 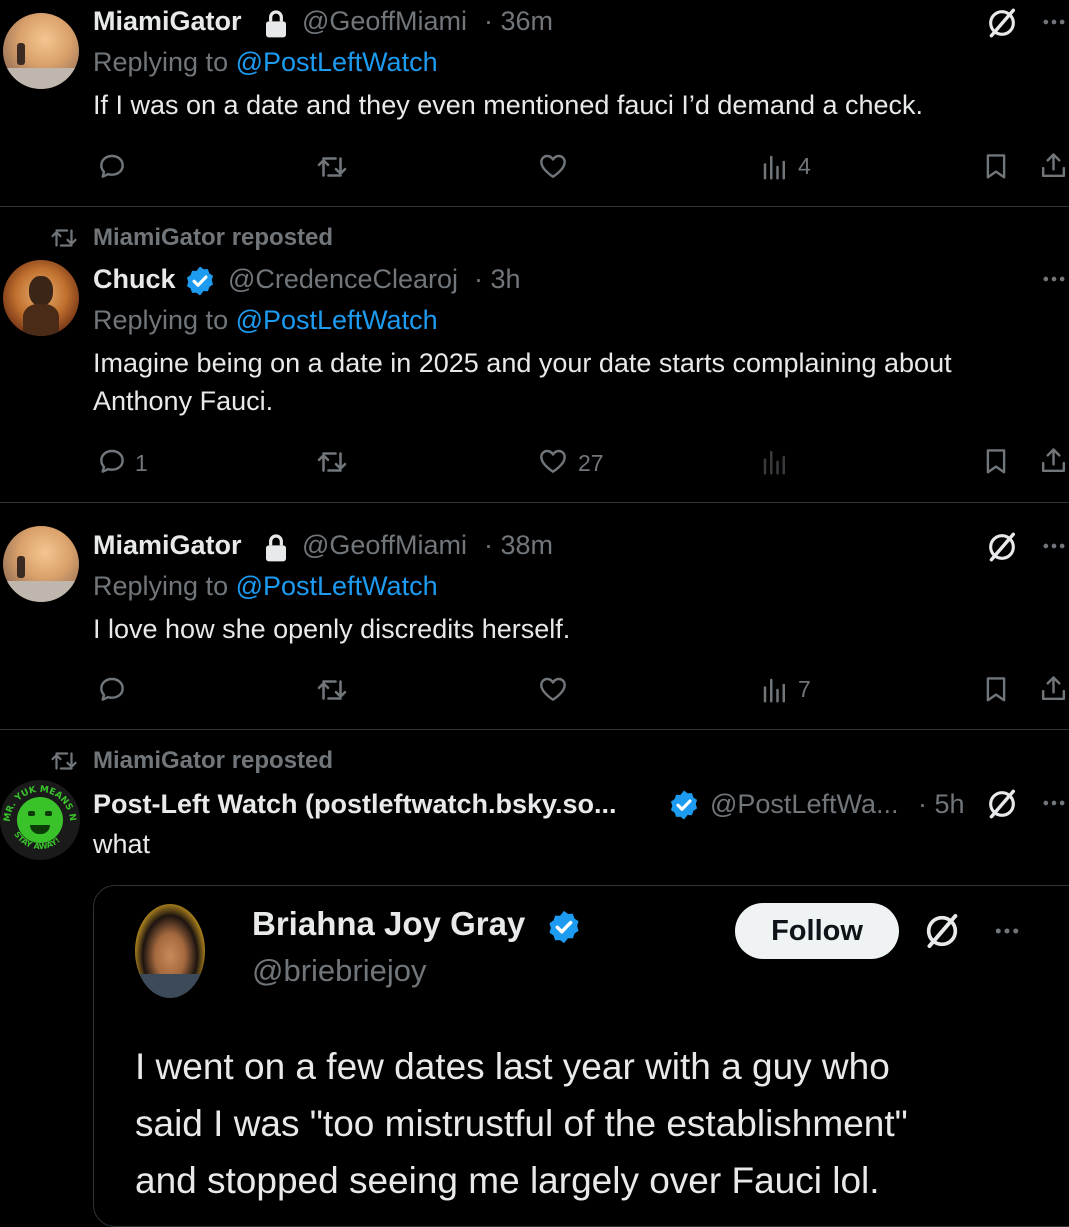 I want to click on post-text: what, so click(x=122, y=844).